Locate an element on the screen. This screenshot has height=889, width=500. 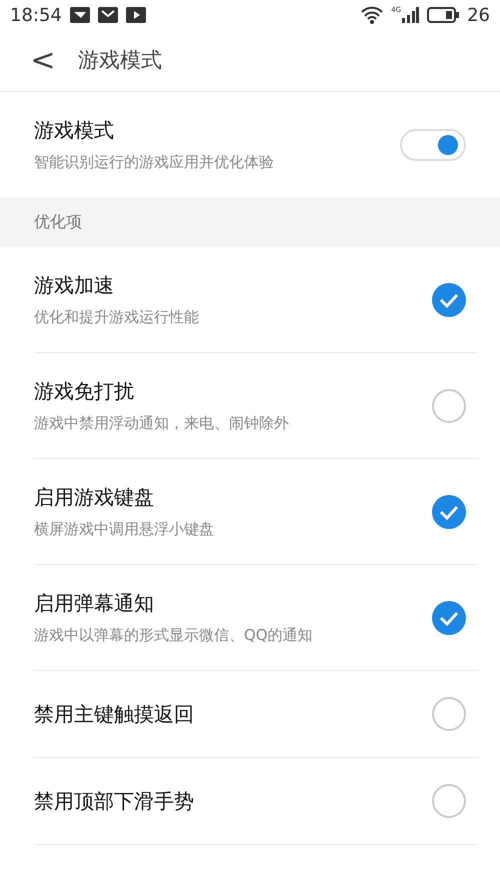
mail-notification-icon is located at coordinates (108, 15).